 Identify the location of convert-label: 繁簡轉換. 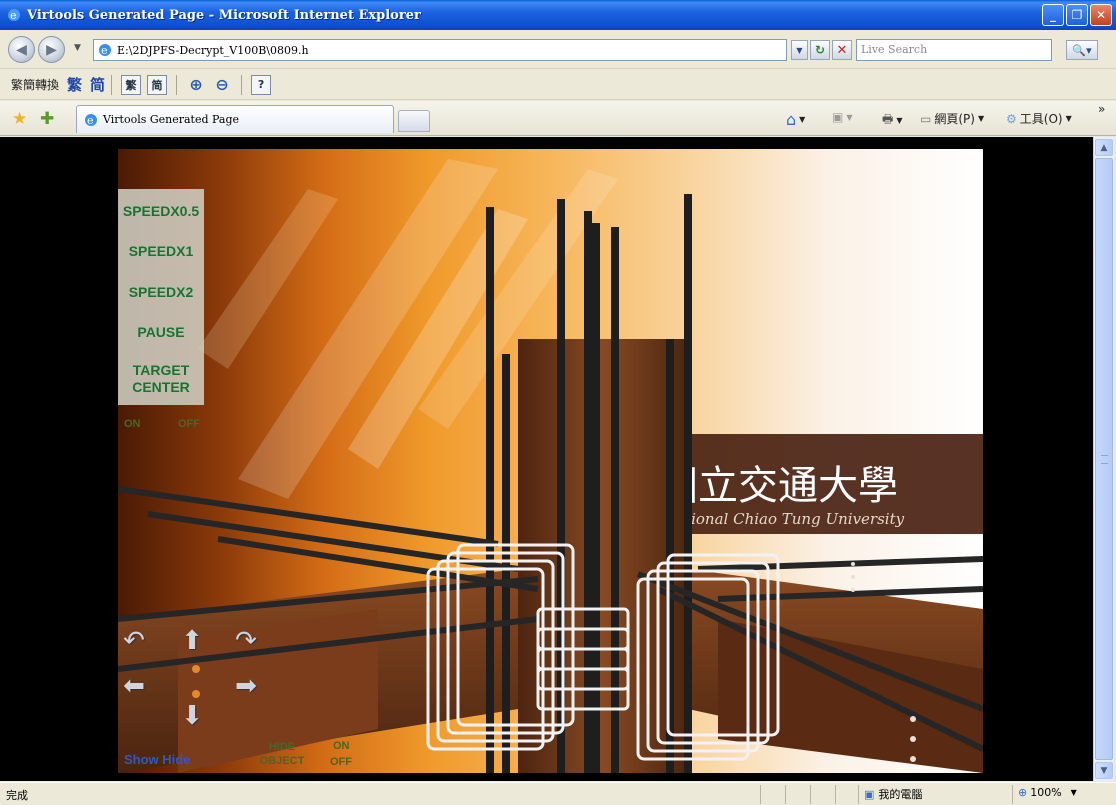
(35, 85).